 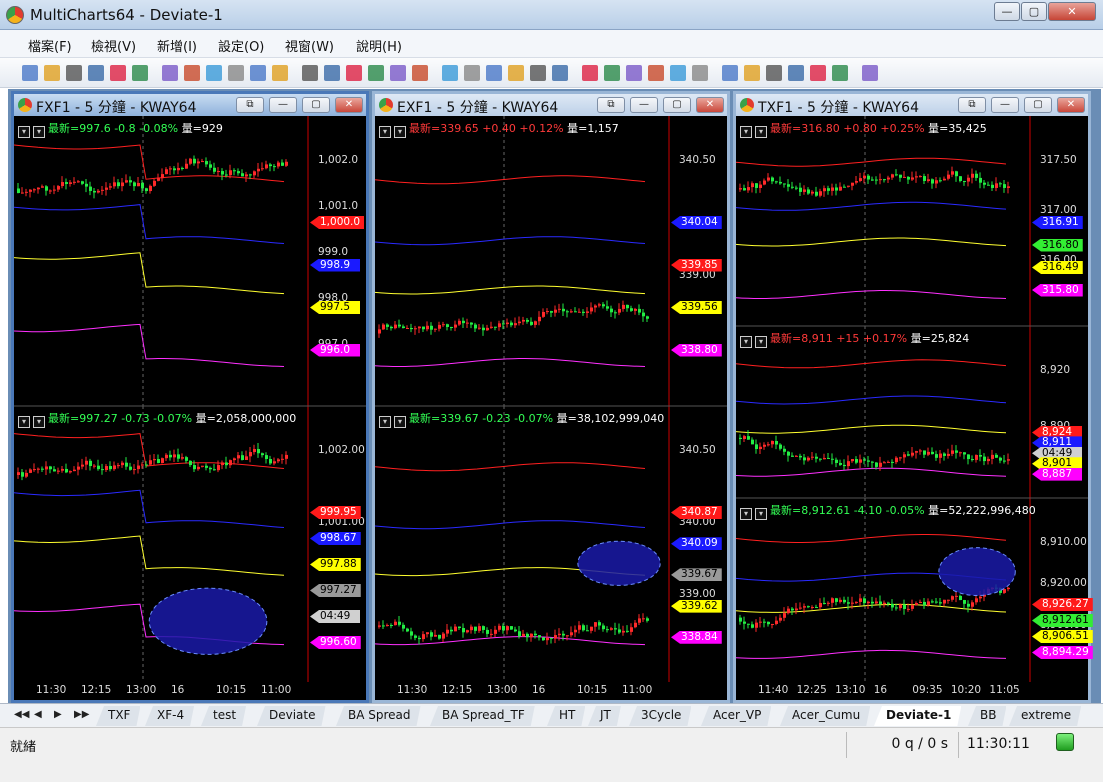 What do you see at coordinates (118, 73) in the screenshot?
I see `edit-icon` at bounding box center [118, 73].